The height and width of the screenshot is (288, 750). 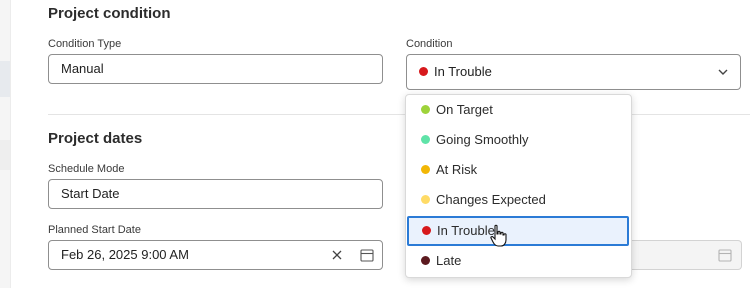 What do you see at coordinates (464, 109) in the screenshot?
I see `option-label: On Target` at bounding box center [464, 109].